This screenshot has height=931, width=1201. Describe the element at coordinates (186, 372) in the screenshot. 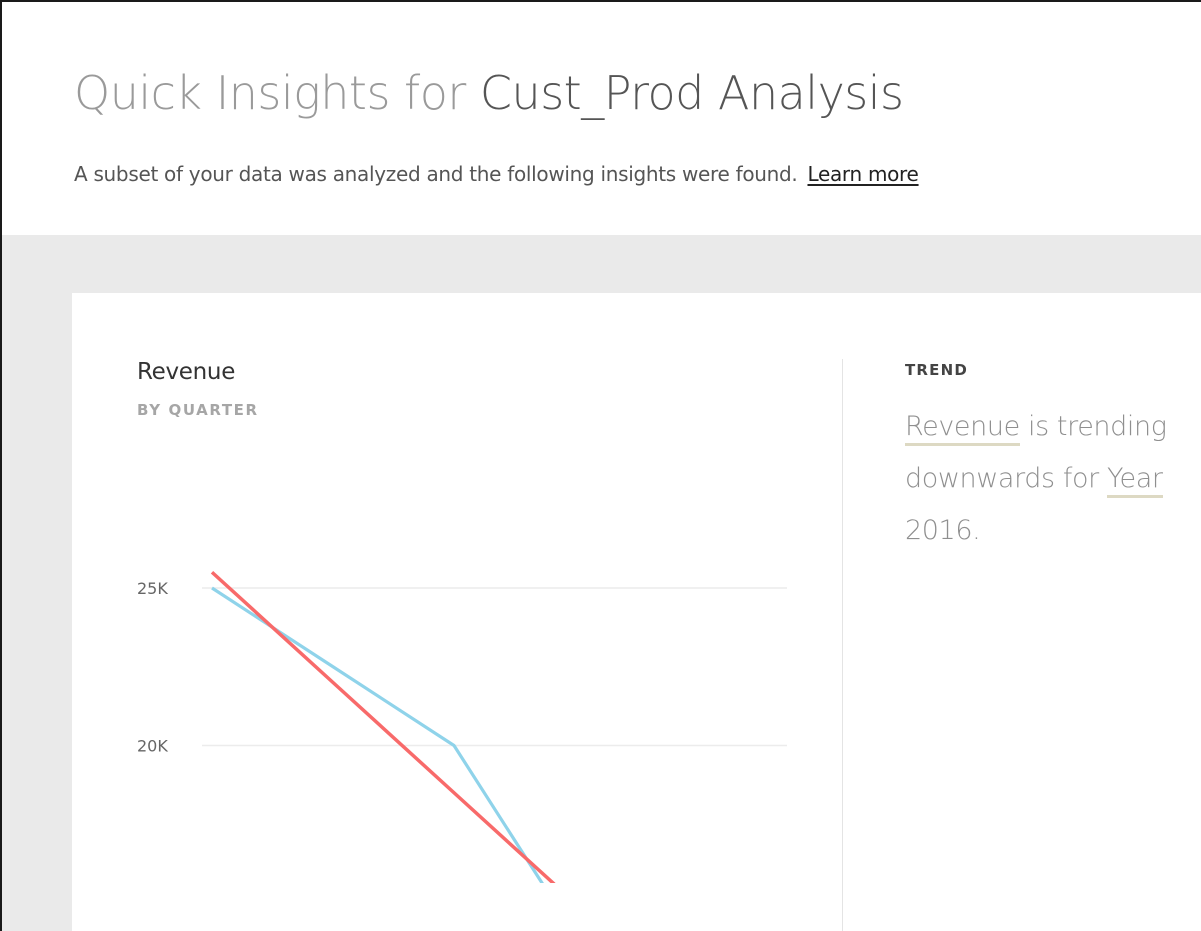

I see `visual-title: Revenue` at that location.